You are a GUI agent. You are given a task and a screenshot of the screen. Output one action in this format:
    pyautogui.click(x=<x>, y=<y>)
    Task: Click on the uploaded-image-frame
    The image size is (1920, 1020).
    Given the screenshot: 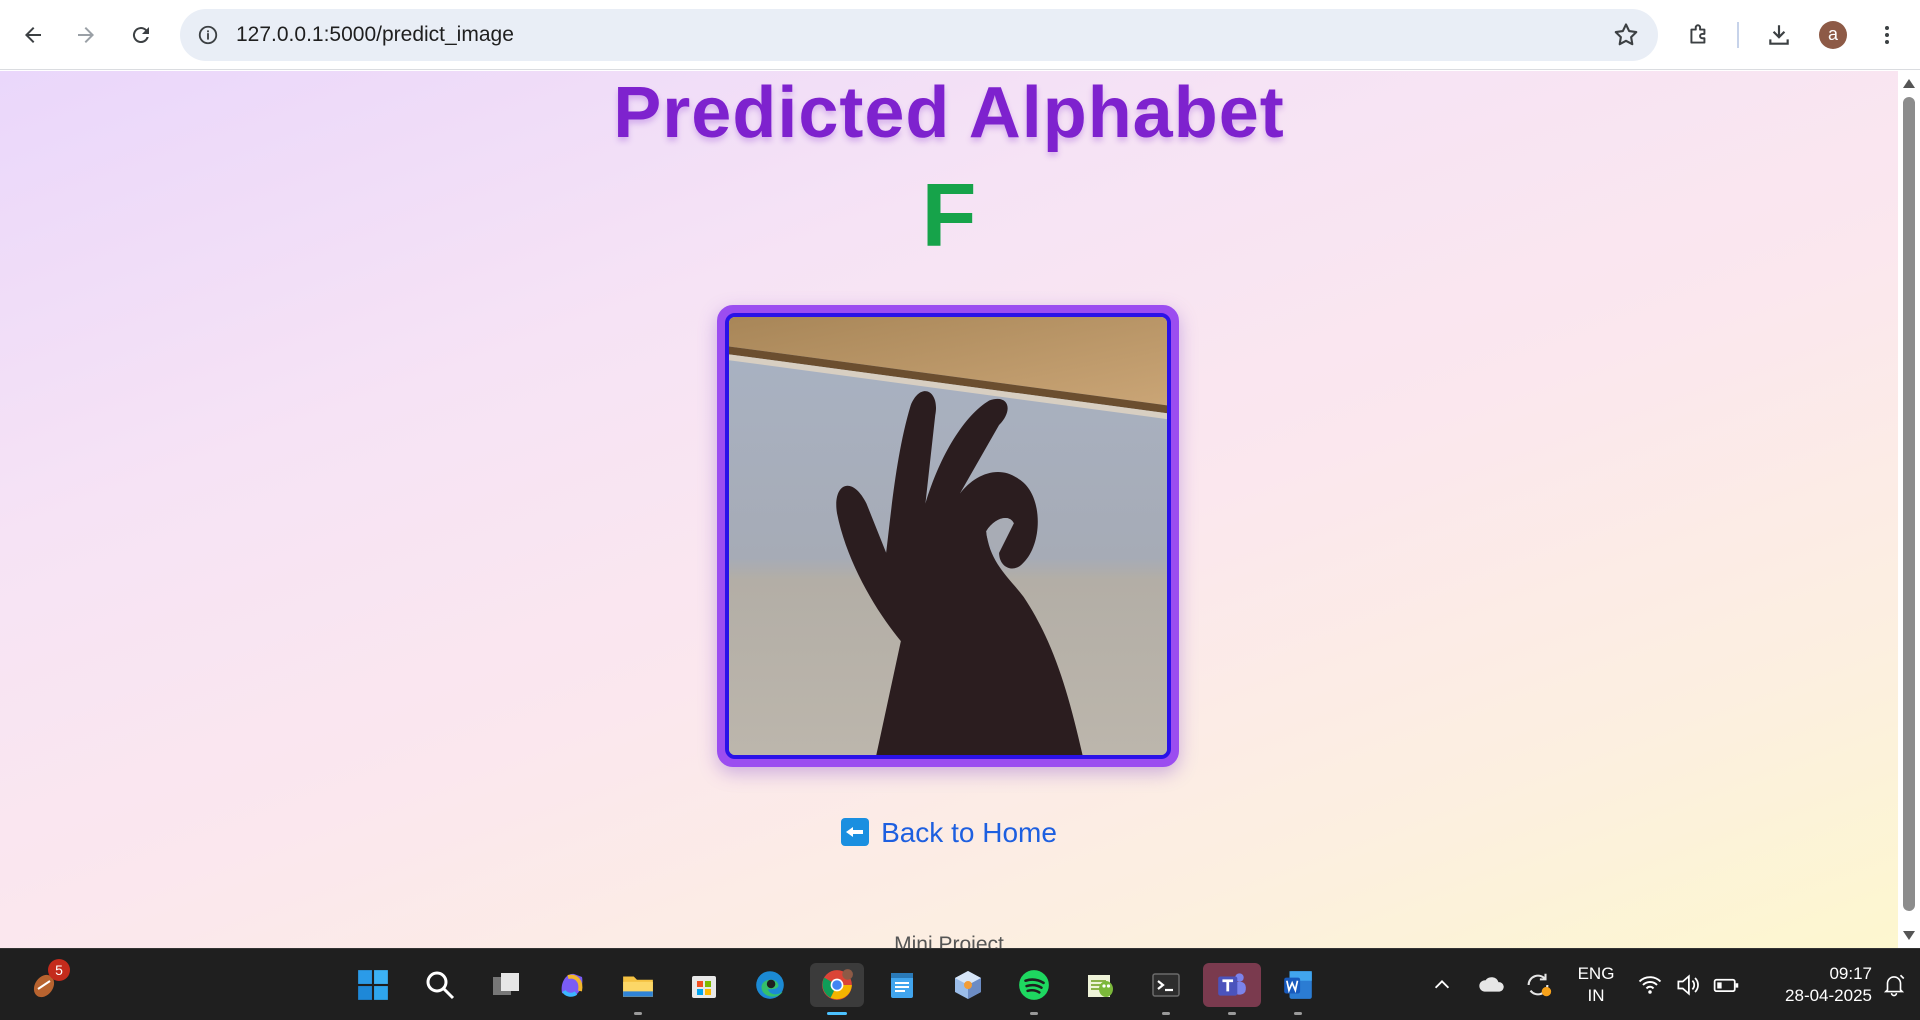 What is the action you would take?
    pyautogui.click(x=948, y=536)
    